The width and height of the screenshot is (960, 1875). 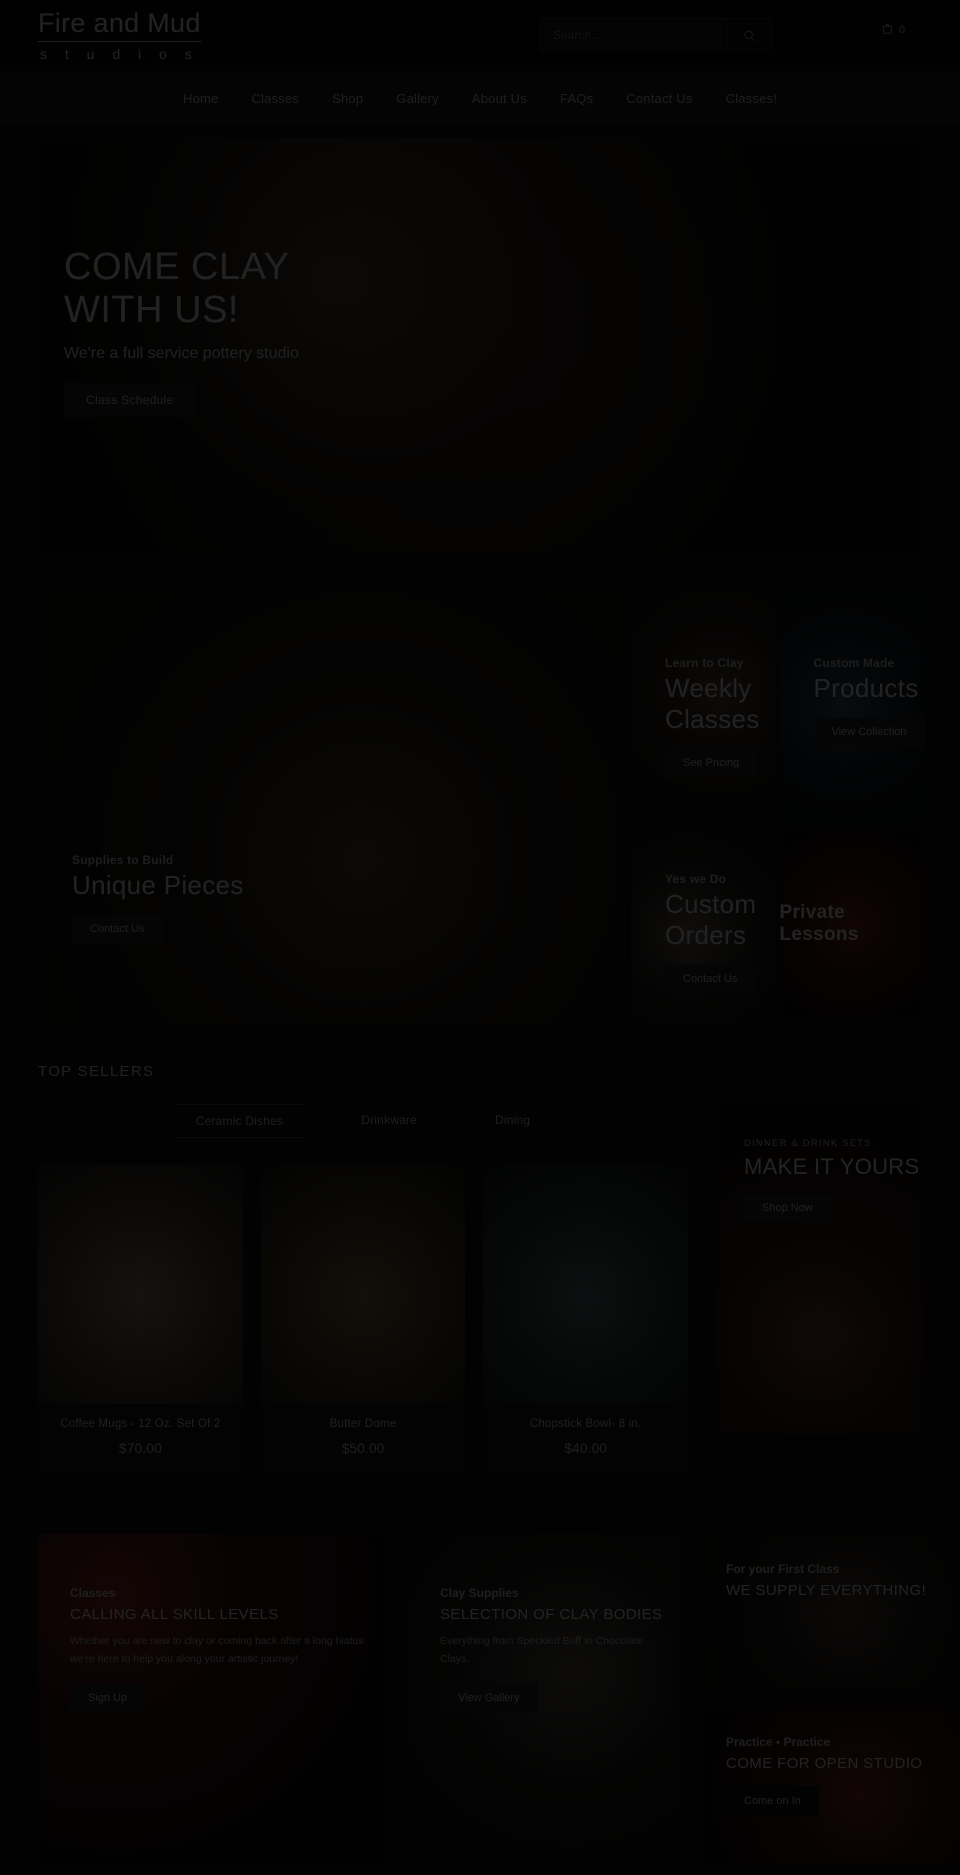 What do you see at coordinates (499, 98) in the screenshot?
I see `nav-item-about-us: About Us` at bounding box center [499, 98].